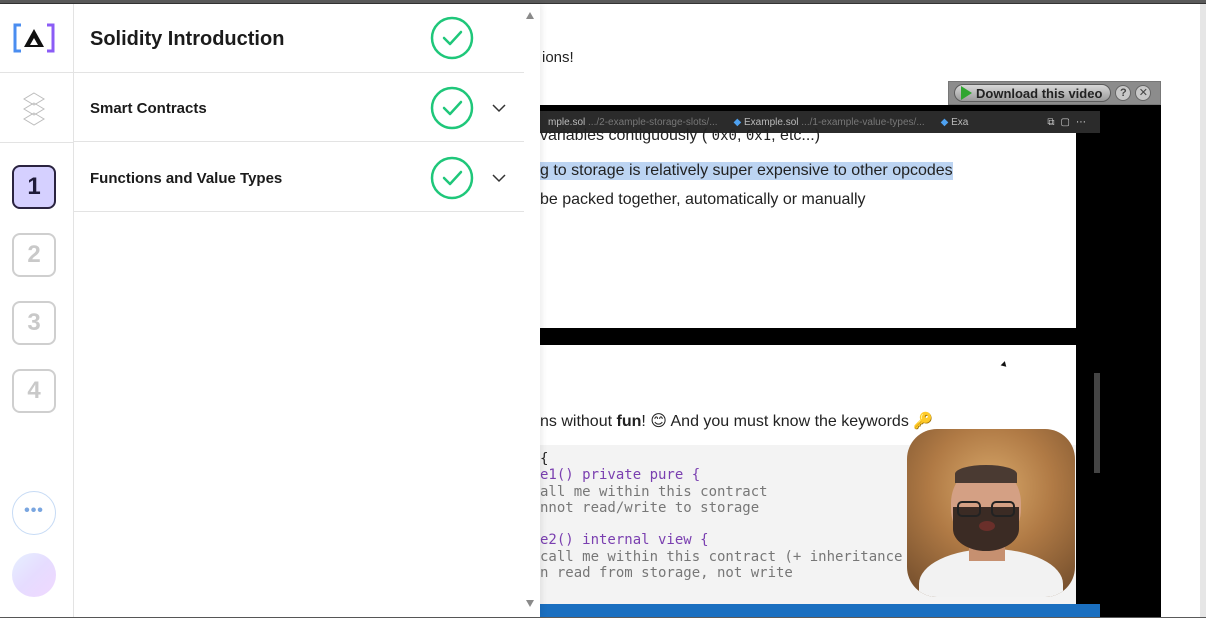 The width and height of the screenshot is (1206, 618). What do you see at coordinates (148, 108) in the screenshot?
I see `section-title: Smart Contracts` at bounding box center [148, 108].